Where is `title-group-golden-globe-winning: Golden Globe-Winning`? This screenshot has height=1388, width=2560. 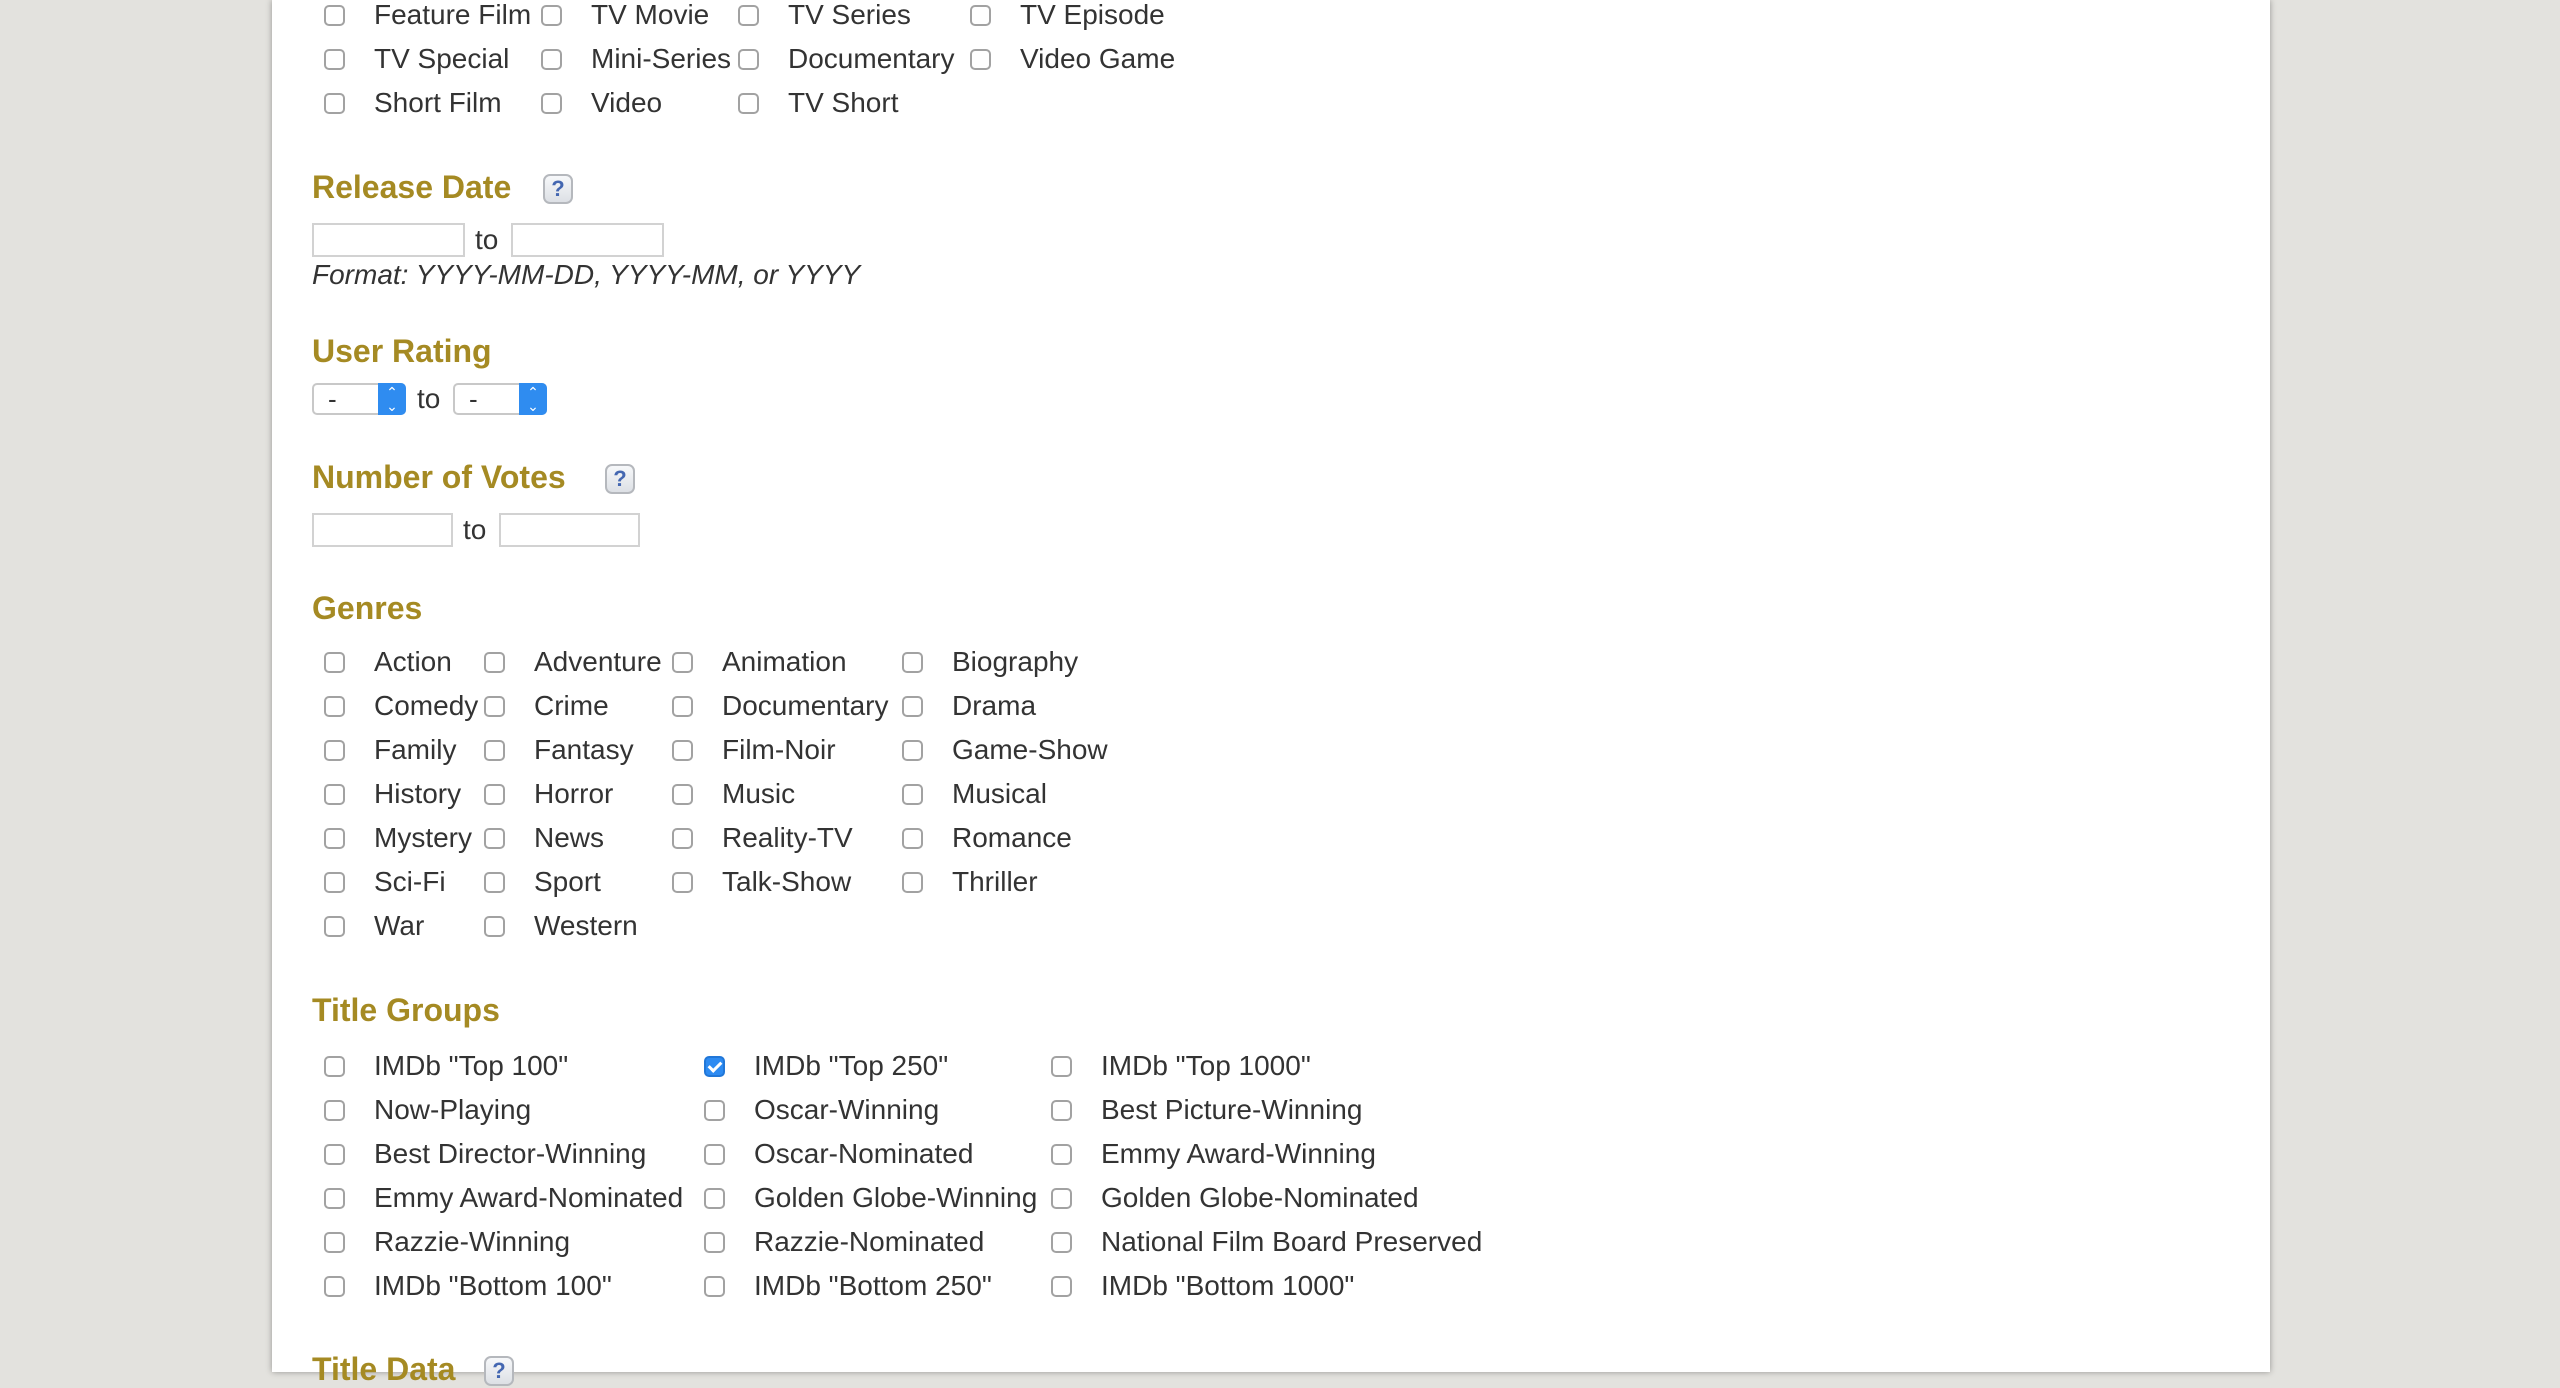
title-group-golden-globe-winning: Golden Globe-Winning is located at coordinates (870, 1198).